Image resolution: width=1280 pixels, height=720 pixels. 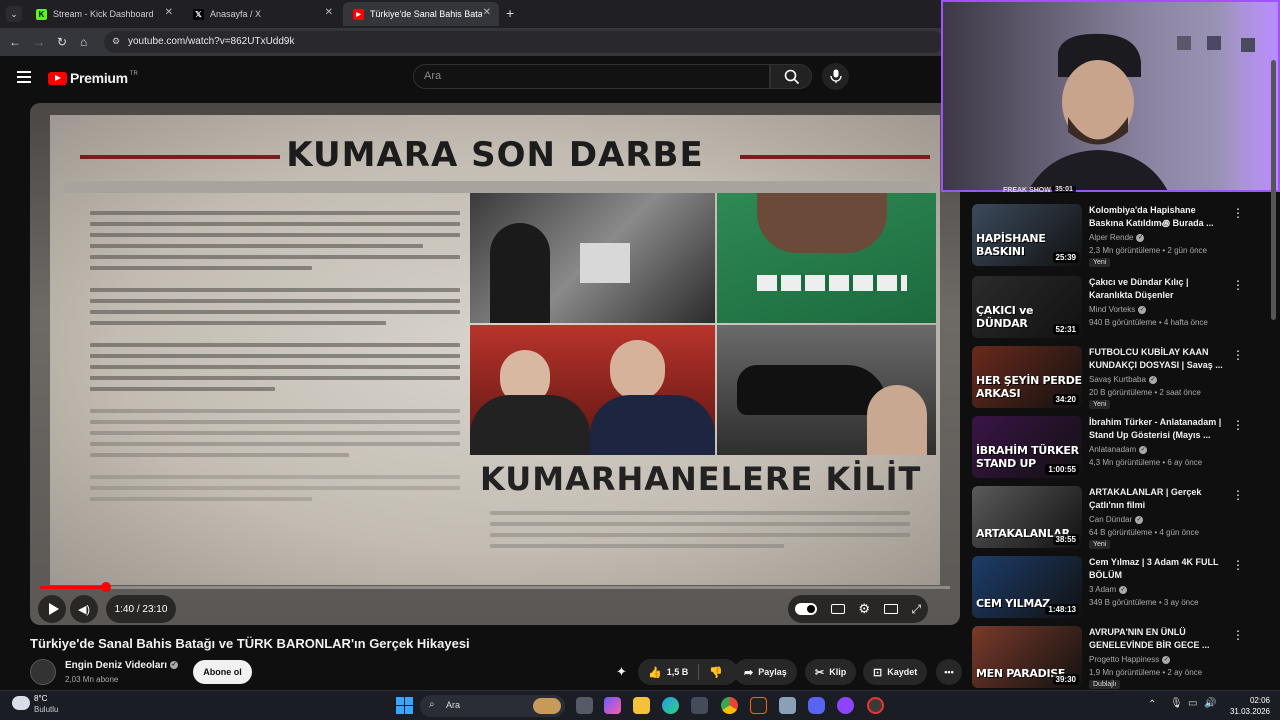 What do you see at coordinates (791, 76) in the screenshot?
I see `search-button` at bounding box center [791, 76].